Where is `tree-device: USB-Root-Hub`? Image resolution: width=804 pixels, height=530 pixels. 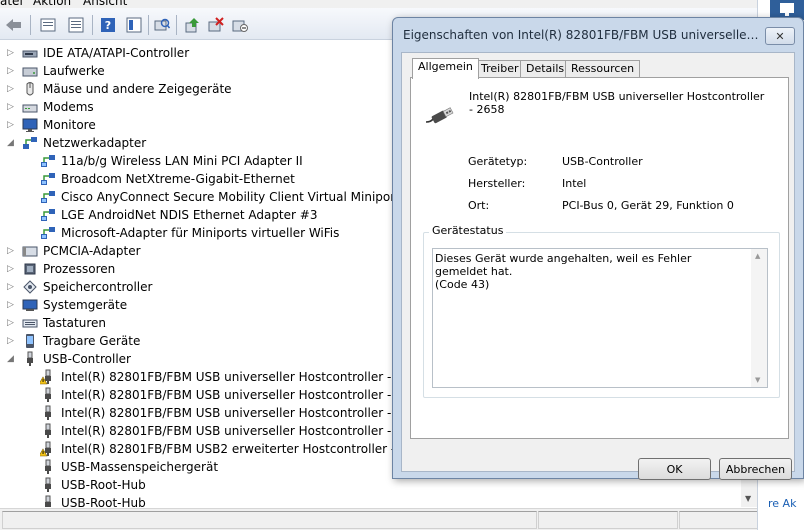 tree-device: USB-Root-Hub is located at coordinates (370, 500).